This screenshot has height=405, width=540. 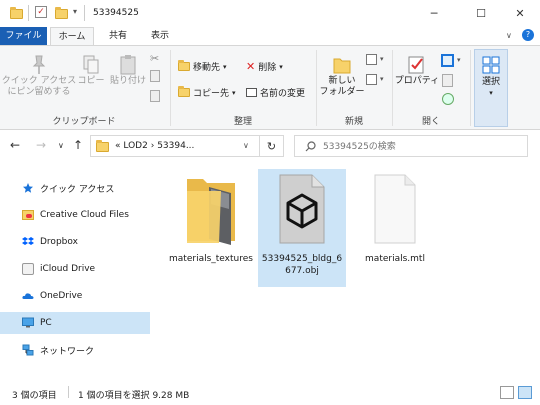 I want to click on sidebar-item-quick-access: クイック アクセス, so click(x=75, y=188).